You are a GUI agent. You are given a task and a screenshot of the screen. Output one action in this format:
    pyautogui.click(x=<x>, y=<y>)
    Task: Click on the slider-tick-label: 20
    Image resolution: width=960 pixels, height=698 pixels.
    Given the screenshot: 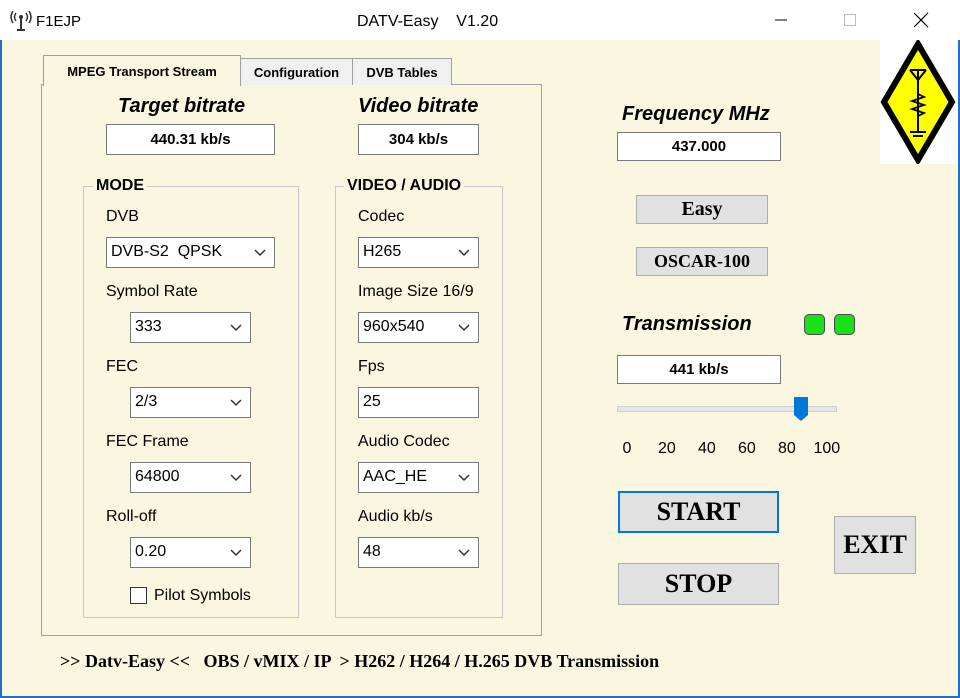 What is the action you would take?
    pyautogui.click(x=667, y=448)
    